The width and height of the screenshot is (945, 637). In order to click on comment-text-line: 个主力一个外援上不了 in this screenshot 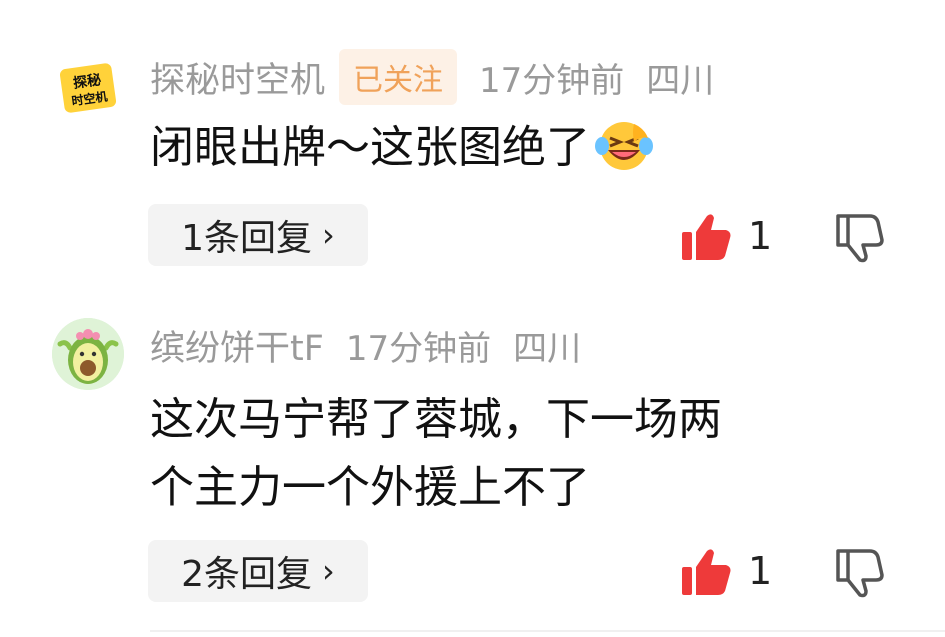, I will do `click(370, 487)`.